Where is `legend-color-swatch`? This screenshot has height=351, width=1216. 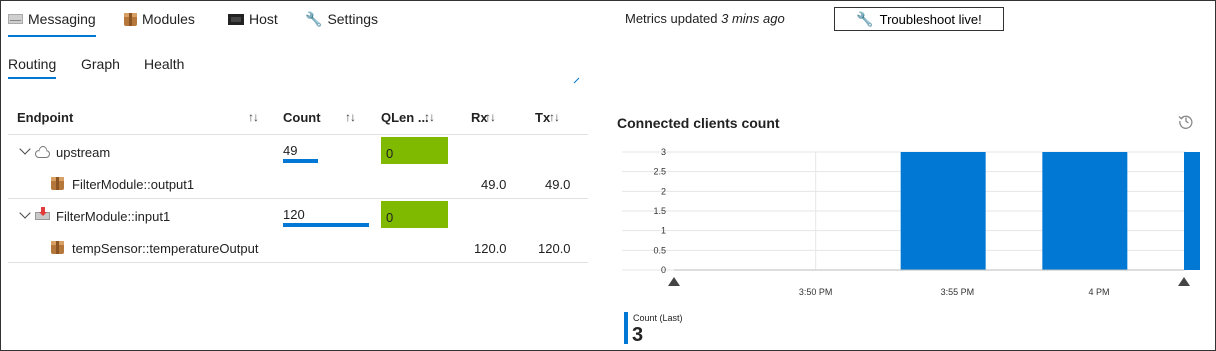 legend-color-swatch is located at coordinates (626, 328).